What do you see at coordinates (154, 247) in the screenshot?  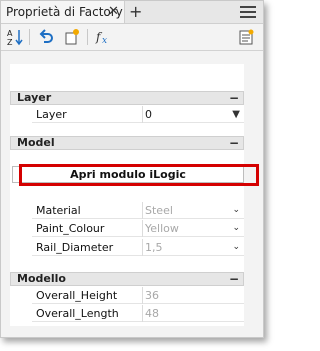 I see `dropdown-value: 1,5` at bounding box center [154, 247].